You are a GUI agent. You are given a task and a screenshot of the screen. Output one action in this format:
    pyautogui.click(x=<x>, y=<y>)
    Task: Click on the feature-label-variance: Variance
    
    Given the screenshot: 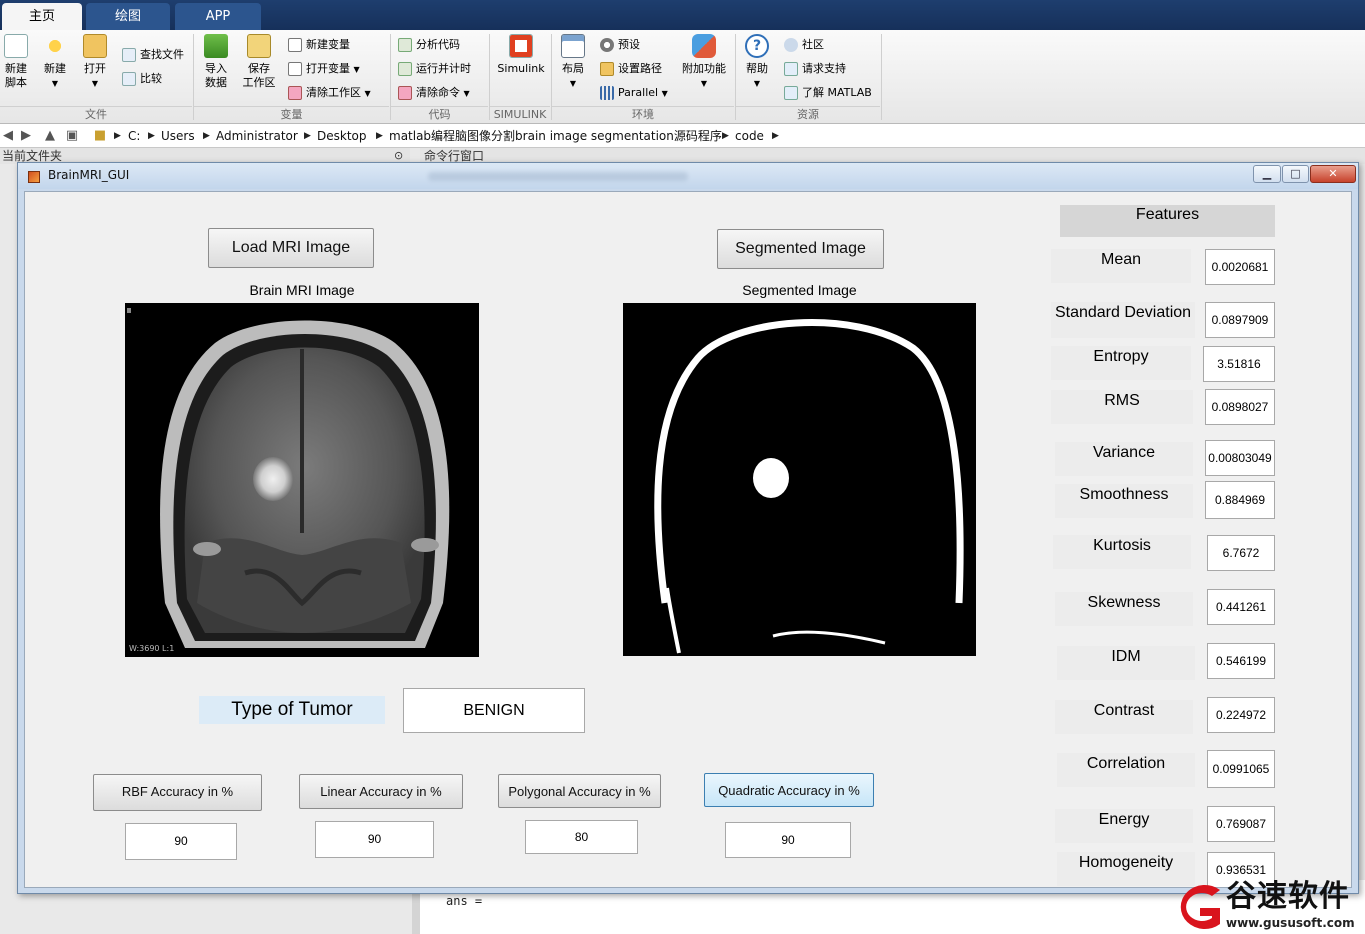 What is the action you would take?
    pyautogui.click(x=1124, y=459)
    